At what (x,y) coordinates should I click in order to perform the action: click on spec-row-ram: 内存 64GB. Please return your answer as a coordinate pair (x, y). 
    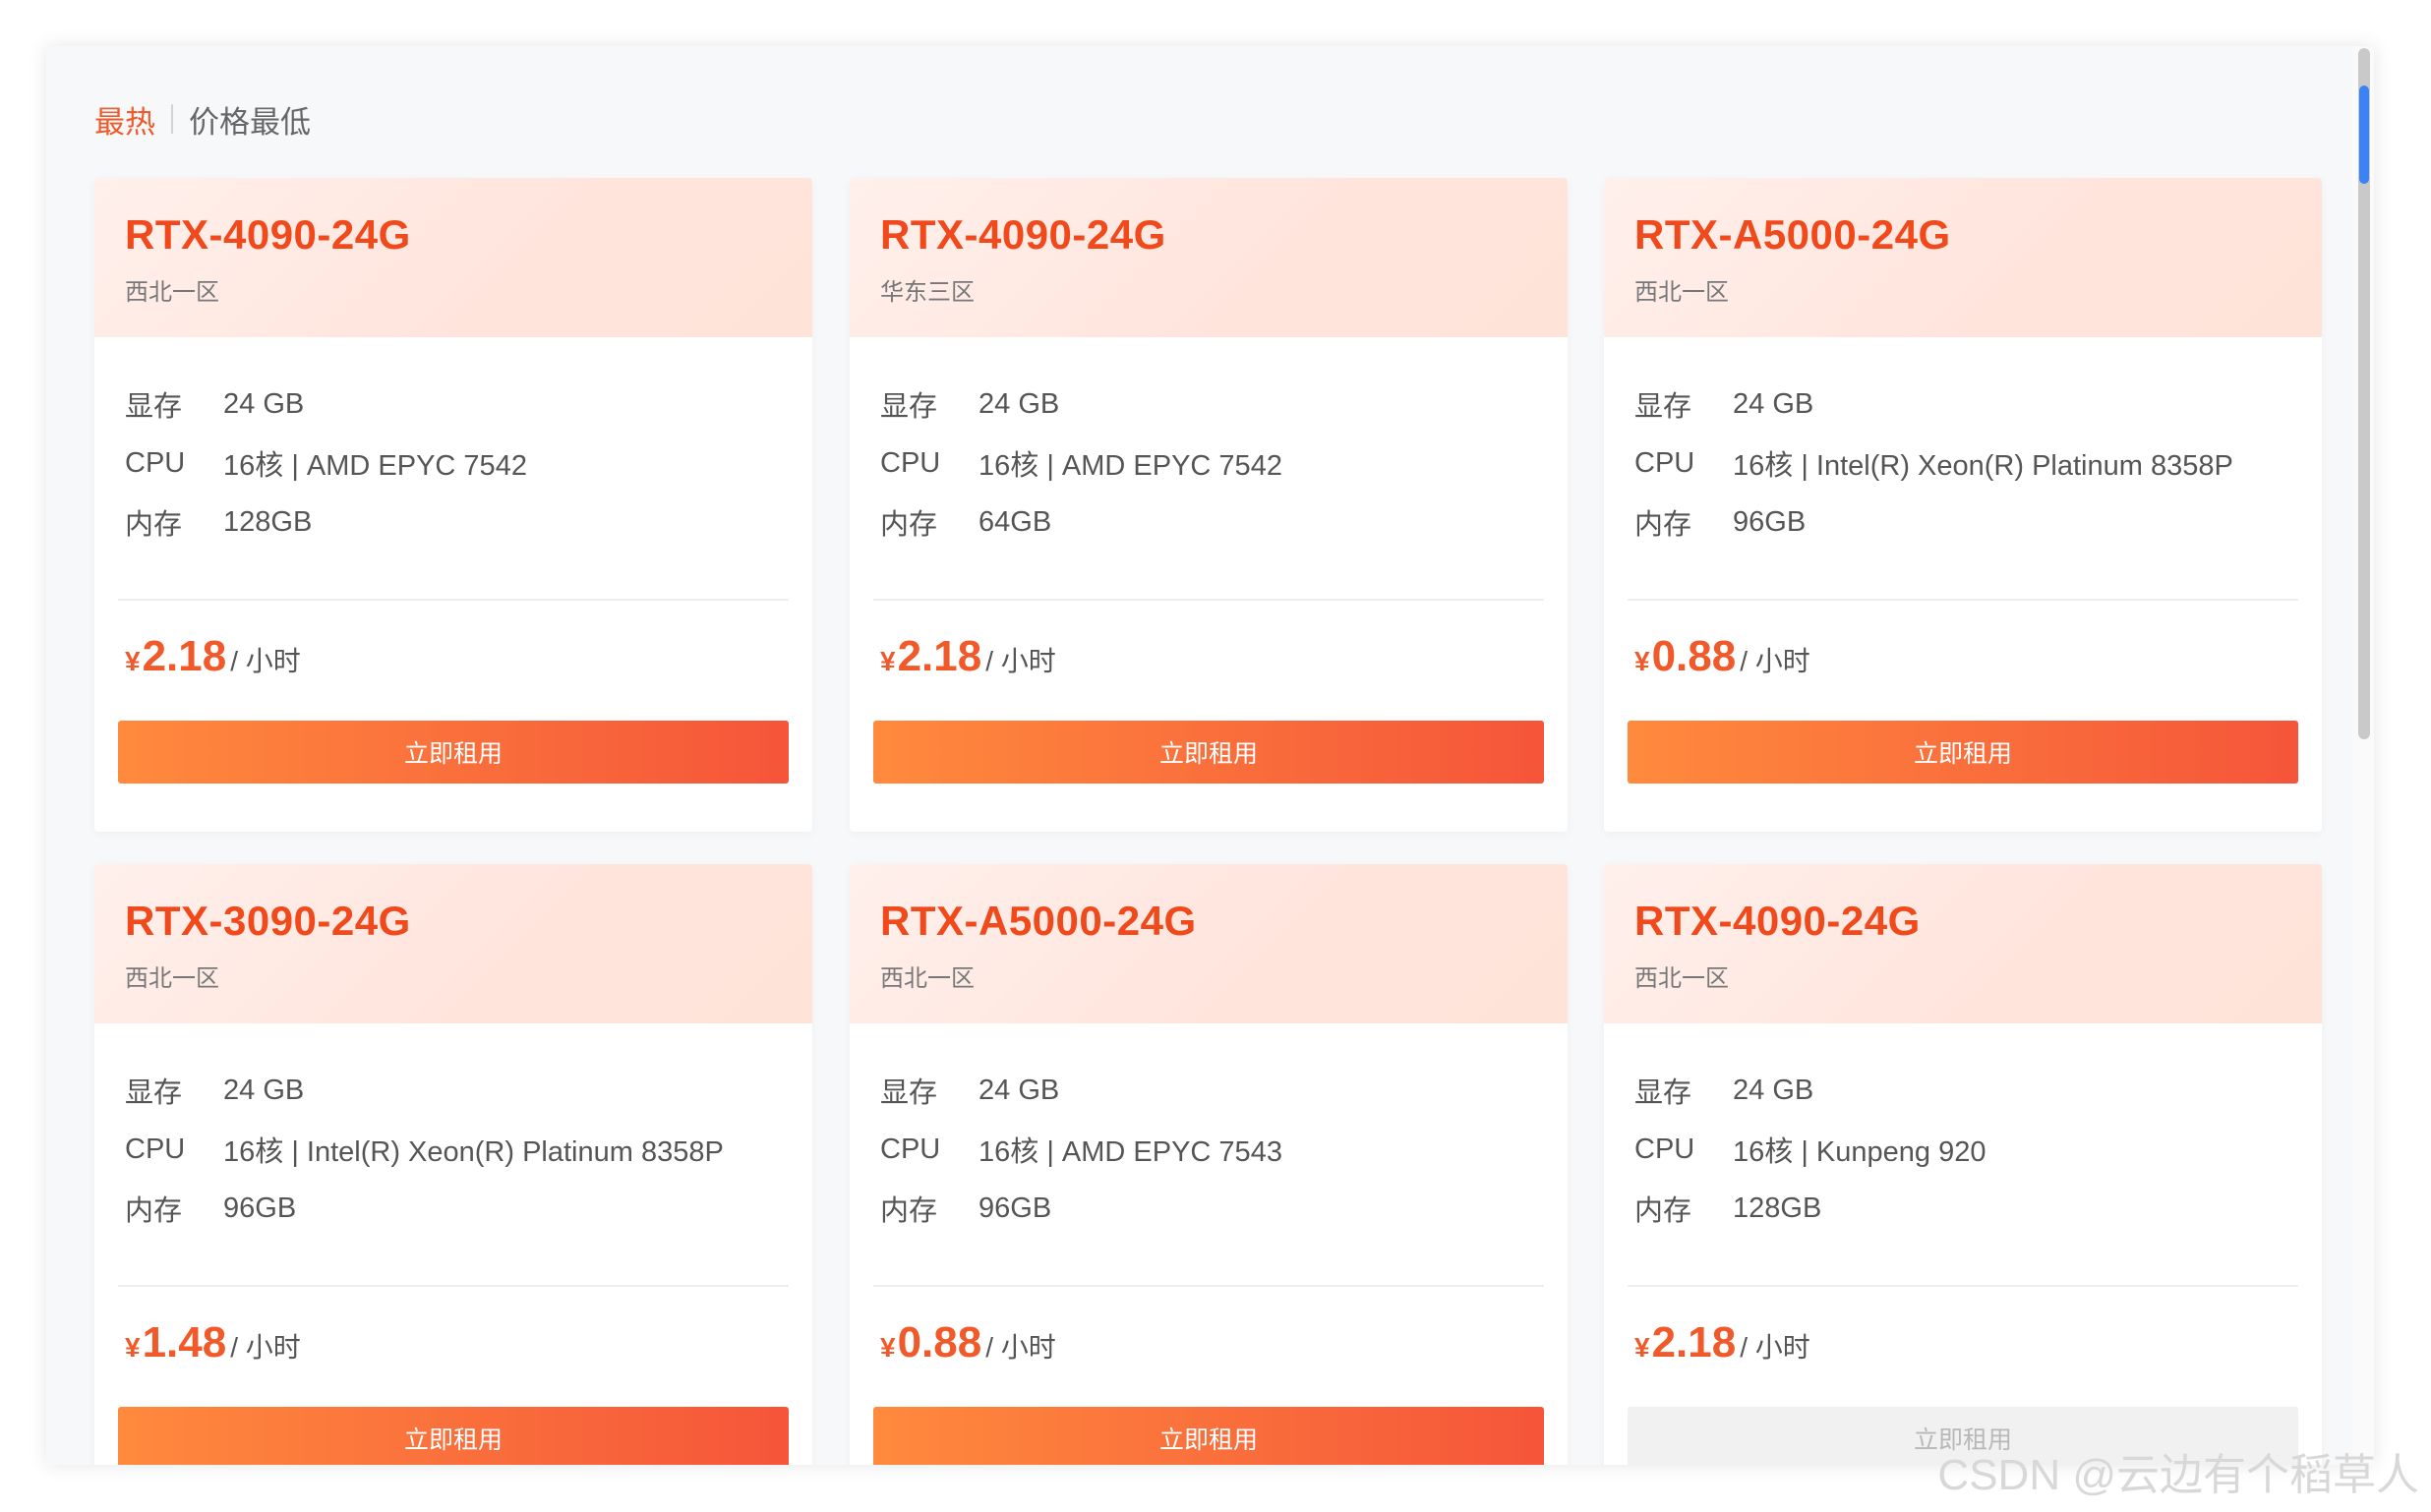
    Looking at the image, I should click on (1081, 522).